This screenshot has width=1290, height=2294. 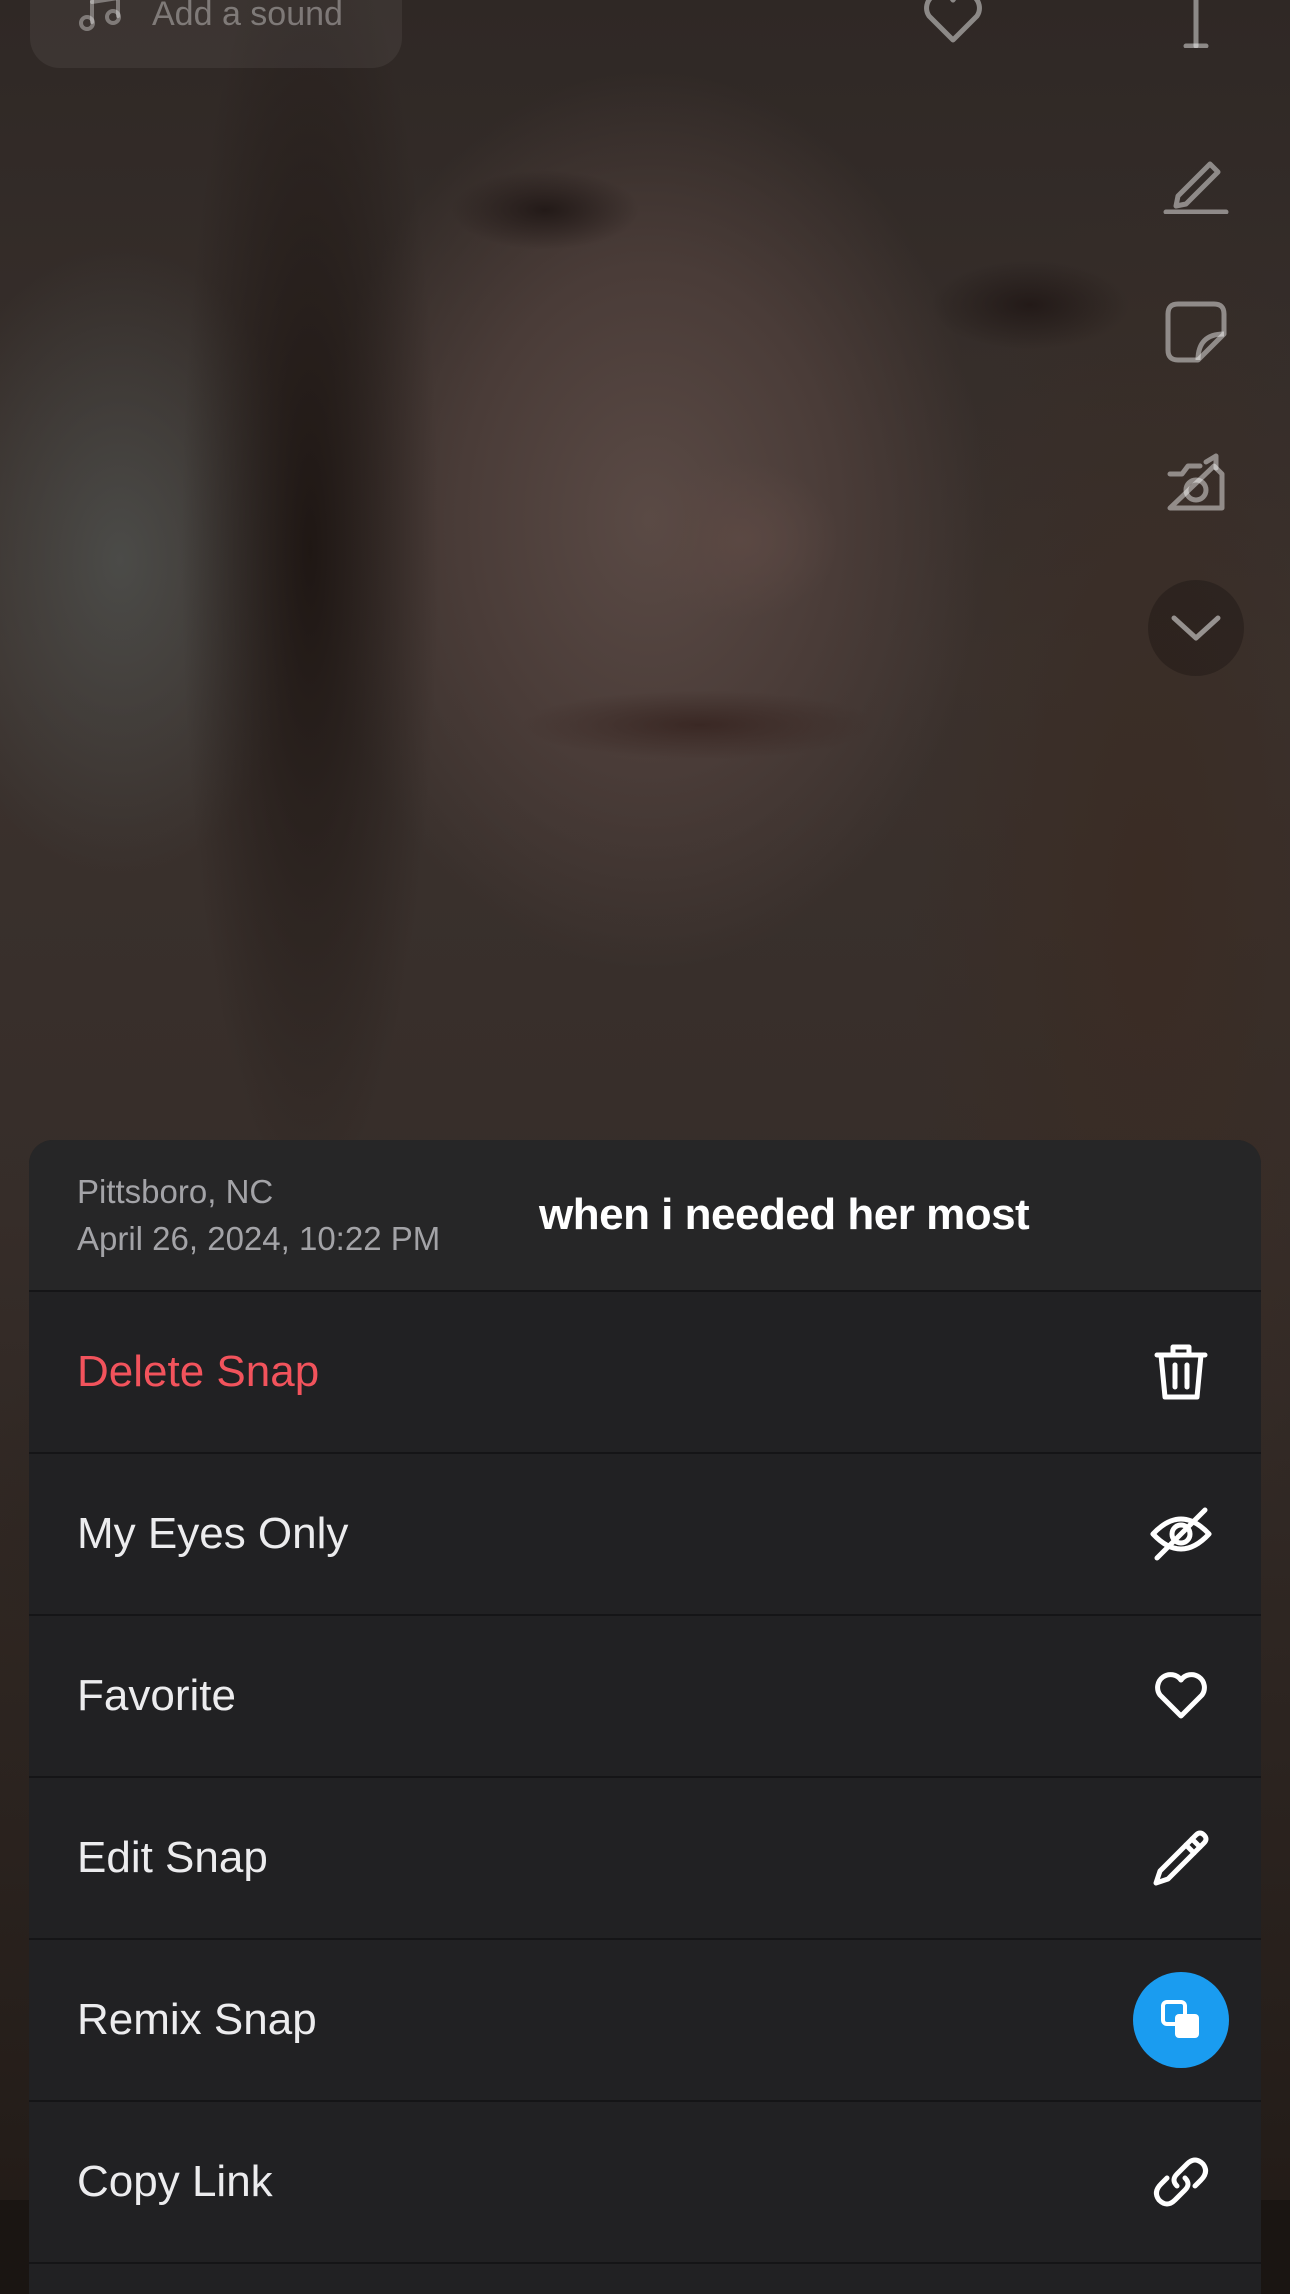 I want to click on eye-slash-icon, so click(x=1181, y=1534).